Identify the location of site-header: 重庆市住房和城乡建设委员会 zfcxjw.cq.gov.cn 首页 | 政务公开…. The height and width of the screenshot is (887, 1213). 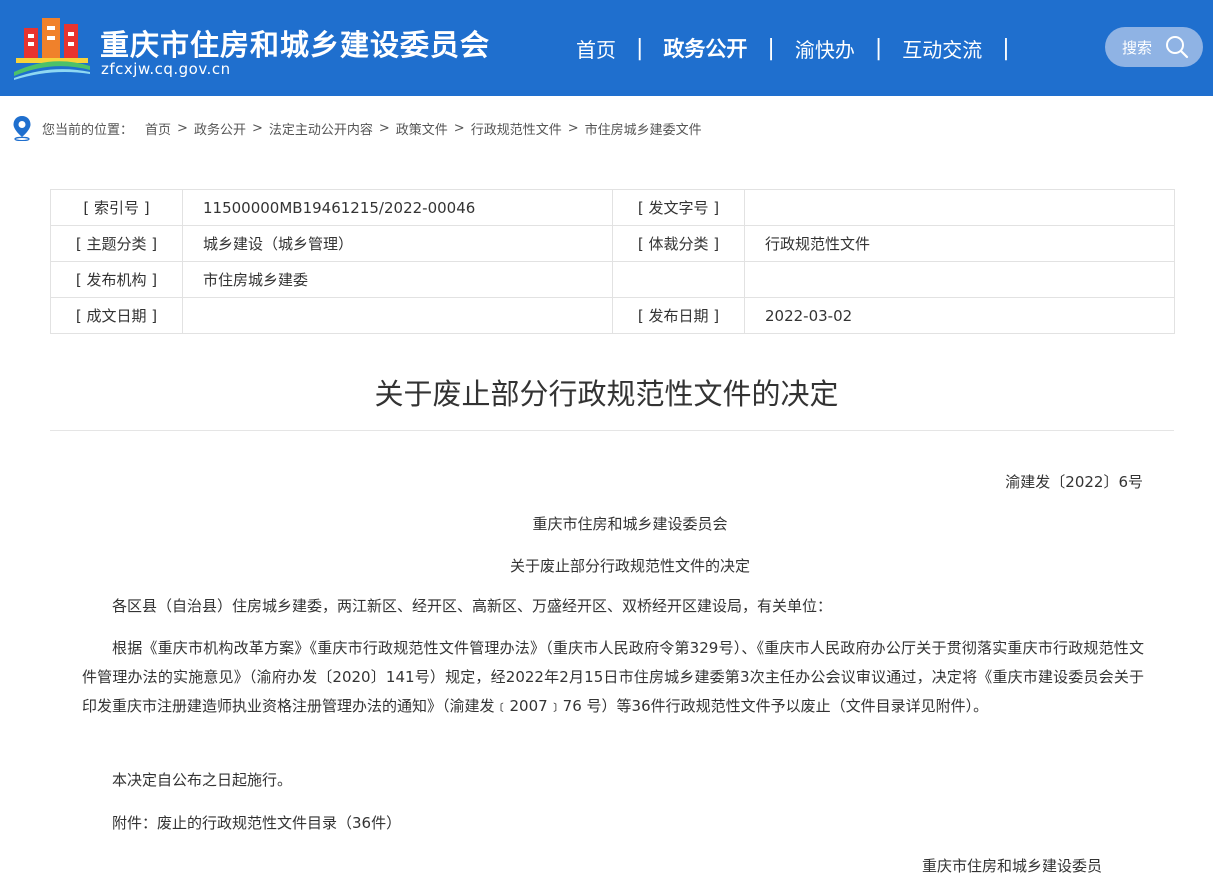
(606, 48).